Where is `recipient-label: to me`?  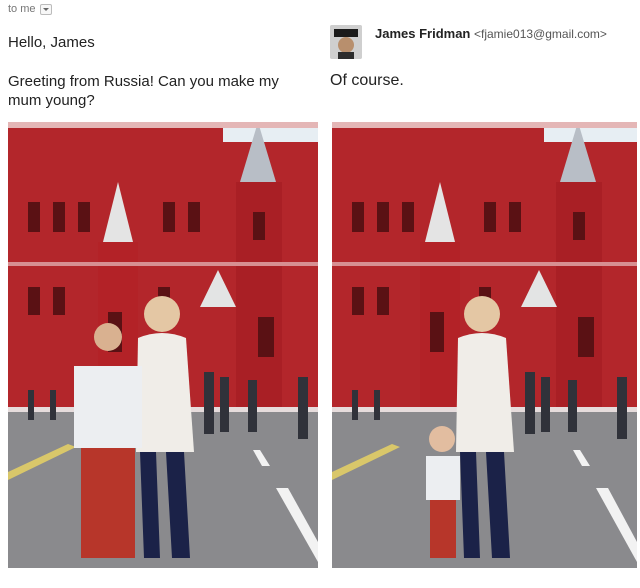 recipient-label: to me is located at coordinates (22, 9).